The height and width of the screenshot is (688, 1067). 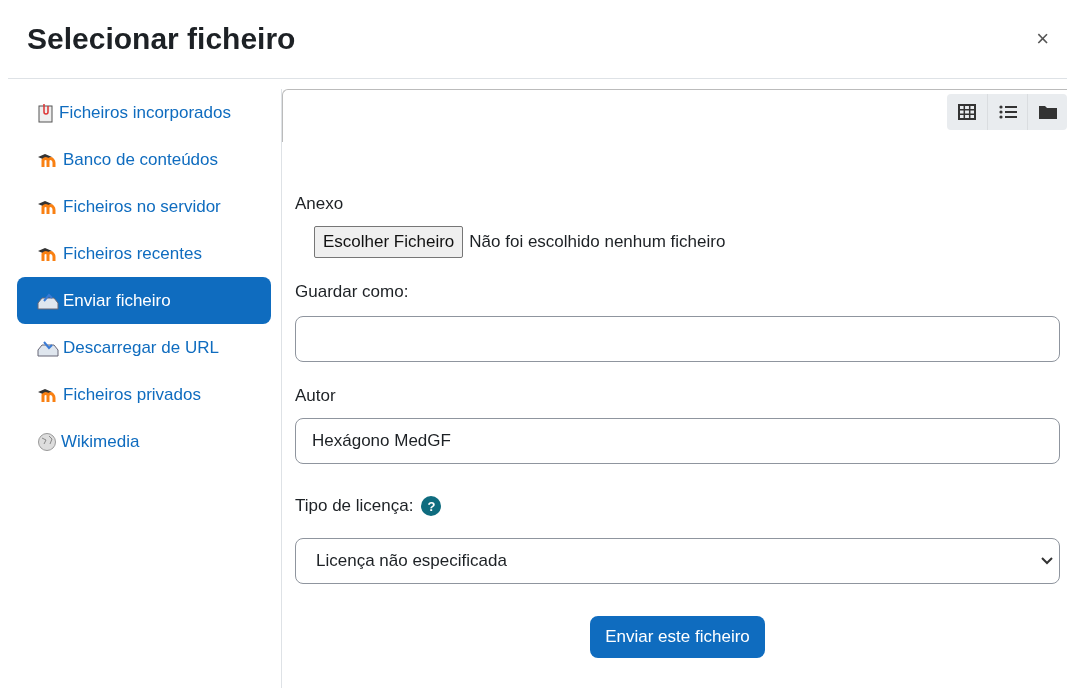 What do you see at coordinates (48, 300) in the screenshot?
I see `inbox-upload-icon` at bounding box center [48, 300].